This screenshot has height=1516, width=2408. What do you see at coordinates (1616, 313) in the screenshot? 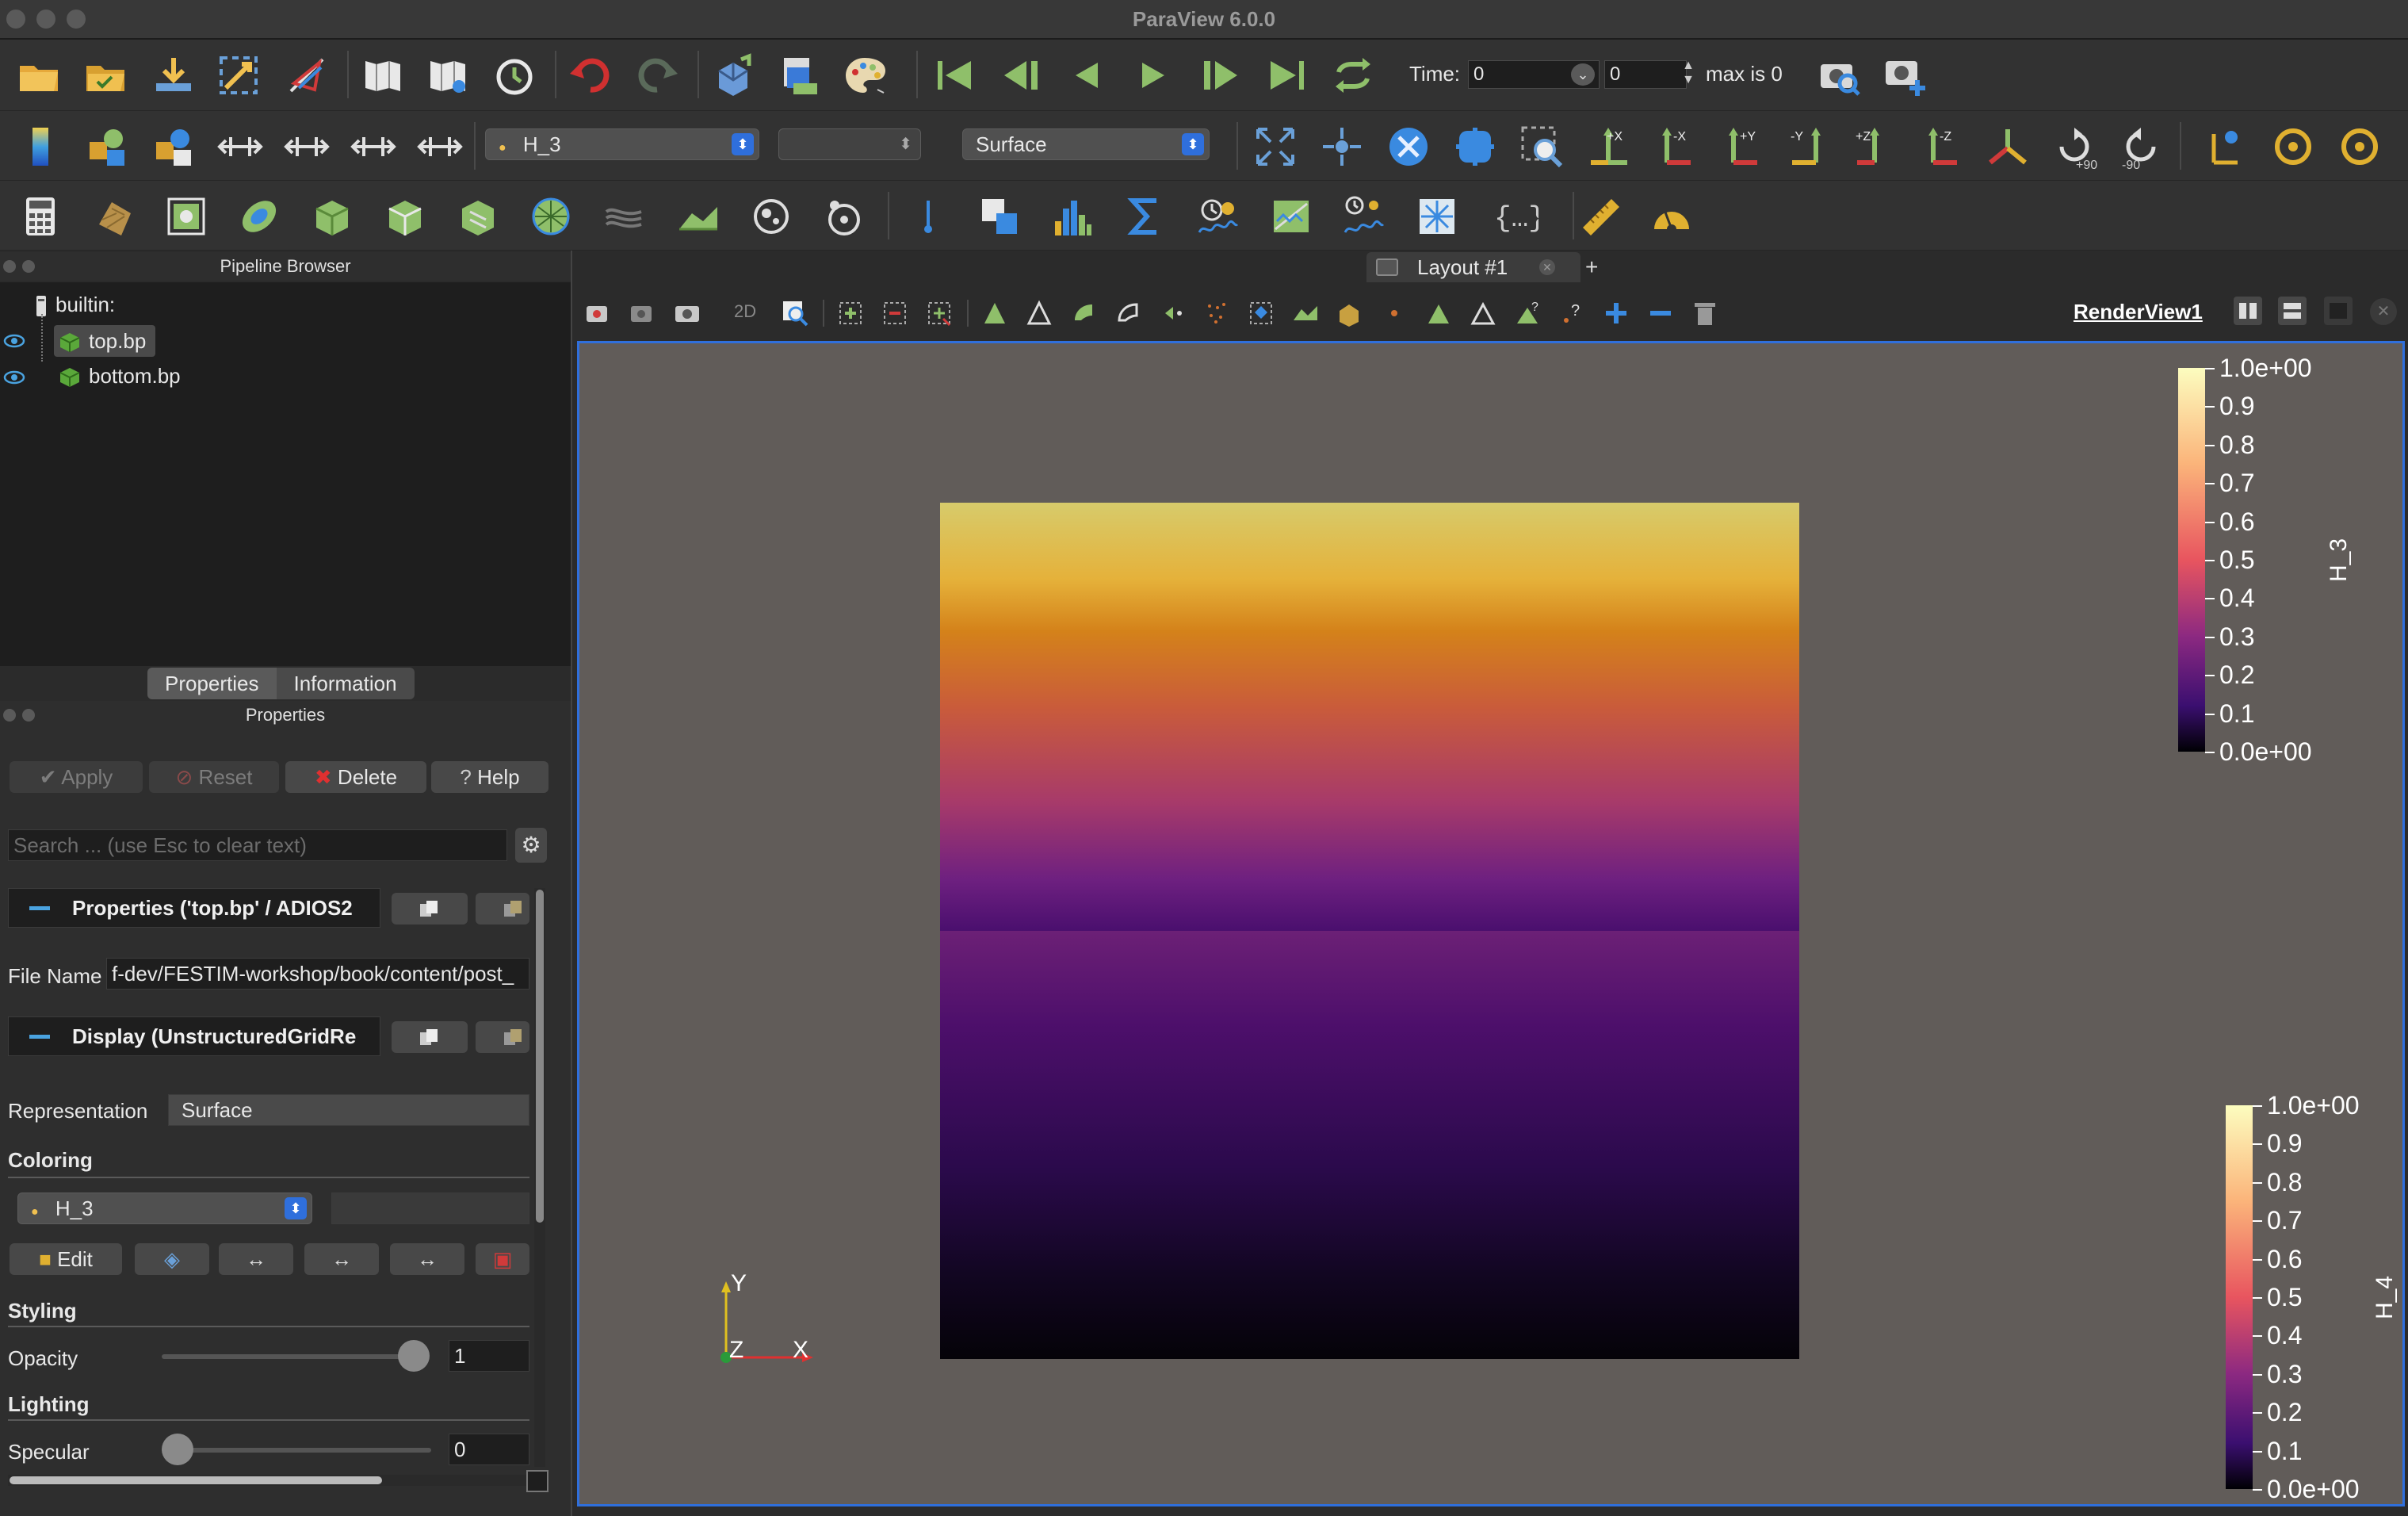
I see `add-selection-icon` at bounding box center [1616, 313].